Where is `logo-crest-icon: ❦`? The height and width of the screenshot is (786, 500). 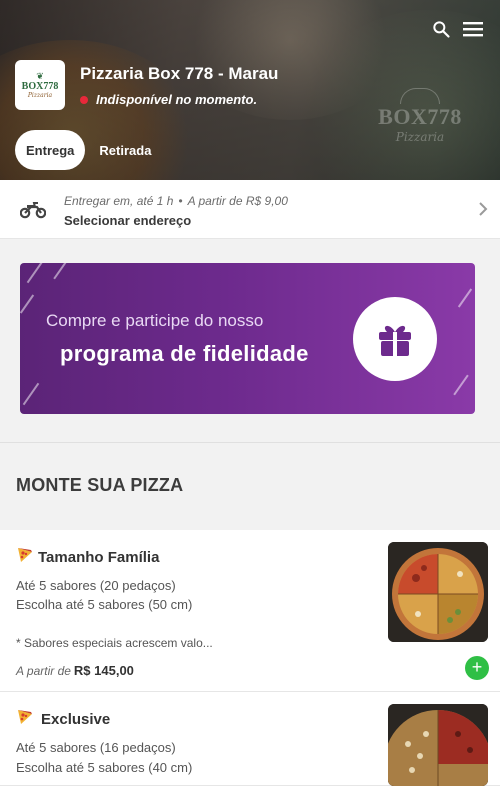 logo-crest-icon: ❦ is located at coordinates (40, 75).